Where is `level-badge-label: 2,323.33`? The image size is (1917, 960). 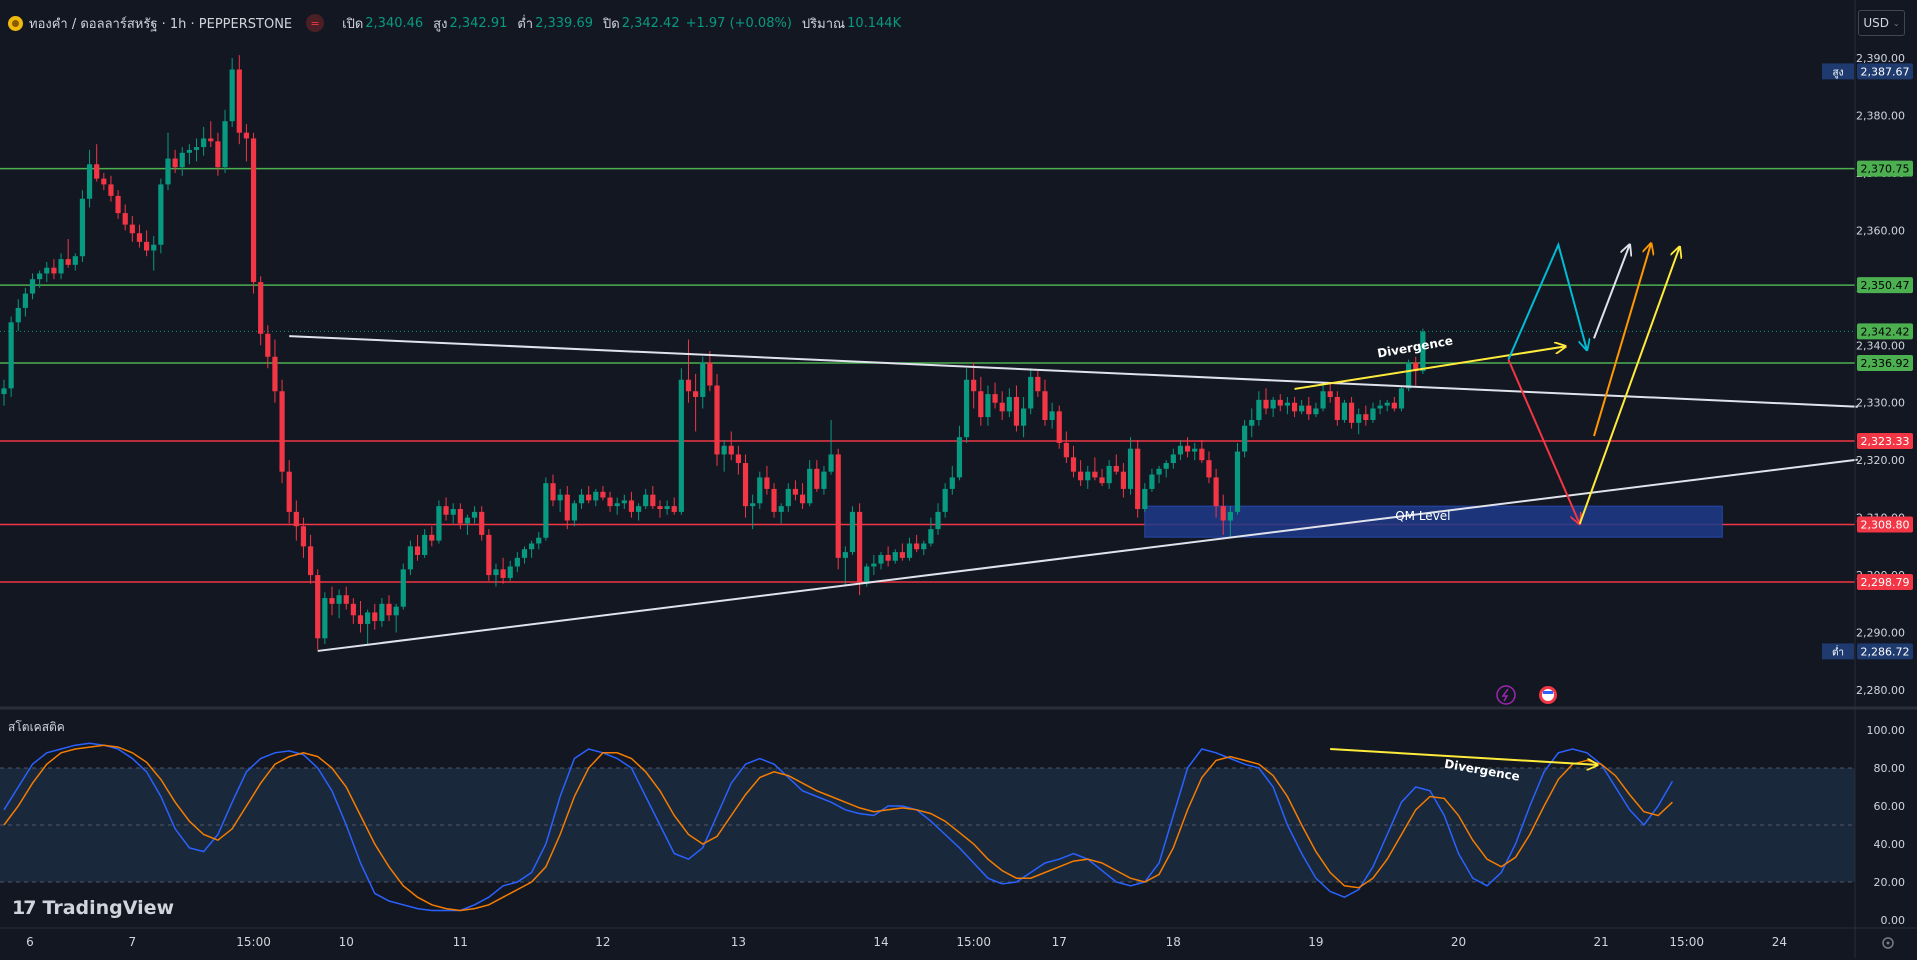 level-badge-label: 2,323.33 is located at coordinates (1885, 441).